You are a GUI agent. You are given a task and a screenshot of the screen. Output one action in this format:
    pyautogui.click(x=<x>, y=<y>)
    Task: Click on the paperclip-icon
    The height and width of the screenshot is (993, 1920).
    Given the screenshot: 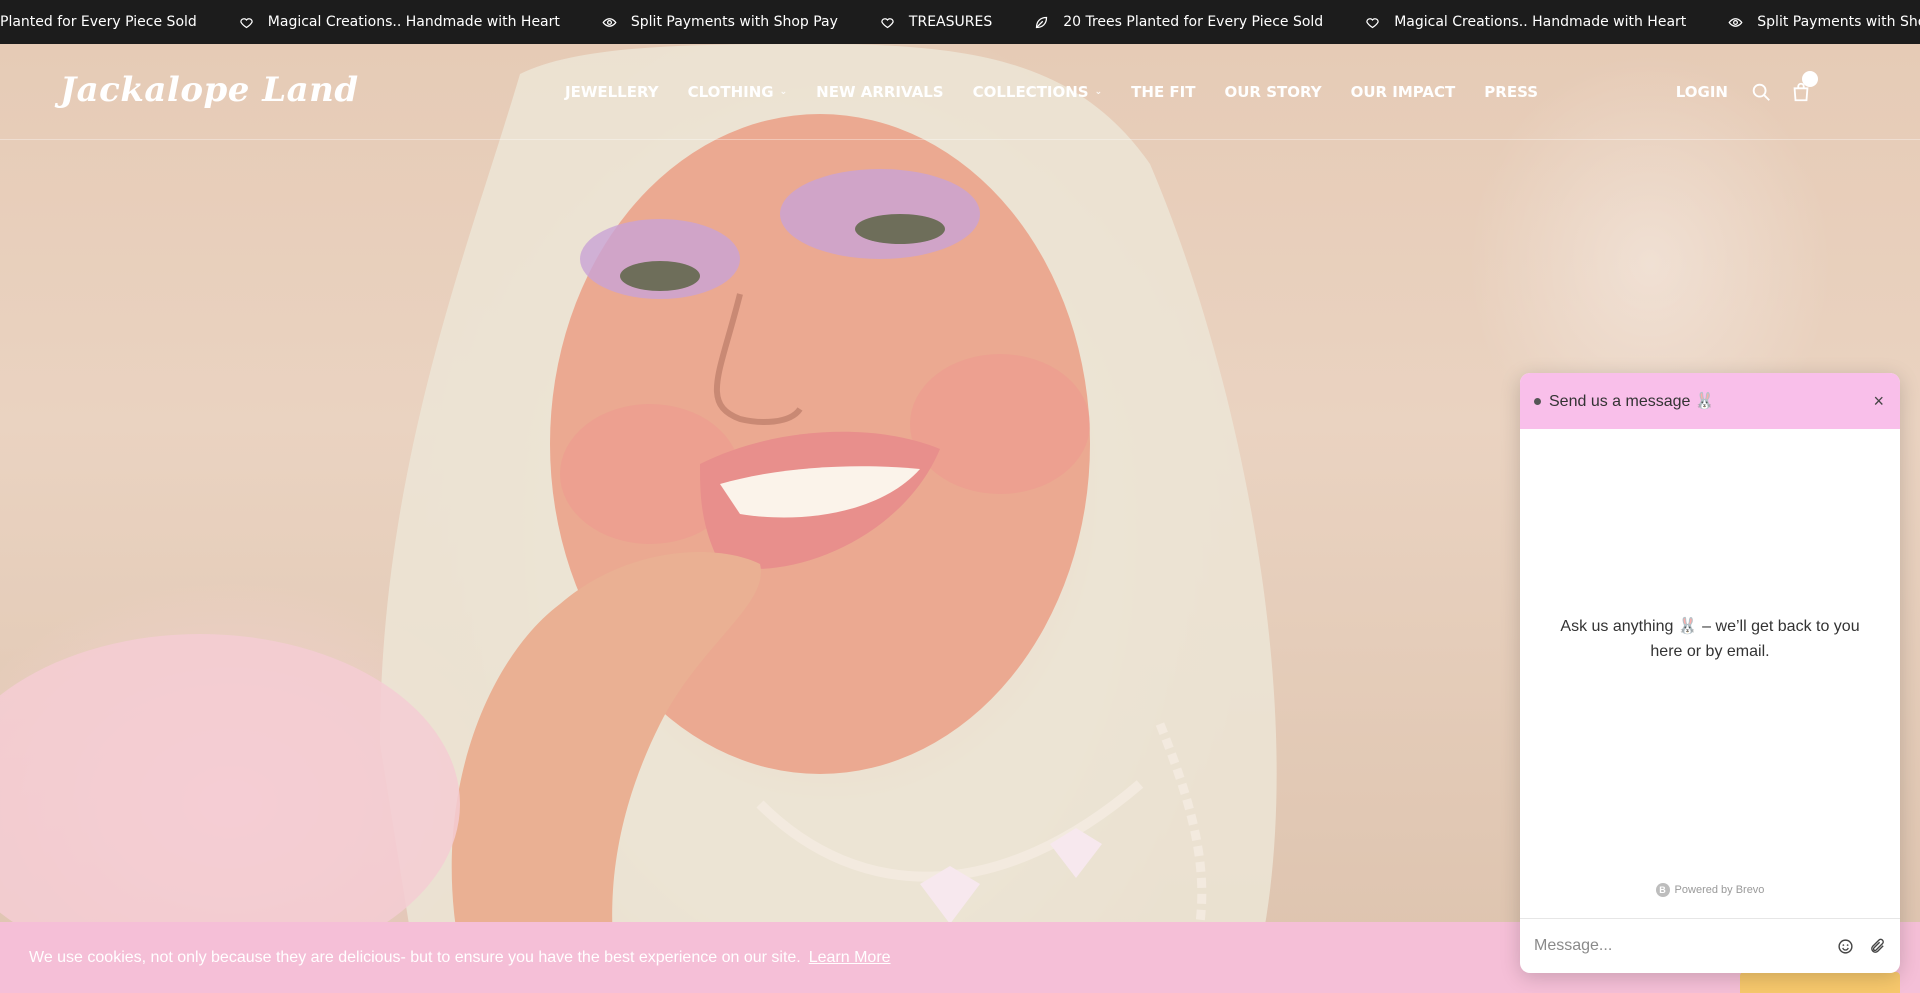 What is the action you would take?
    pyautogui.click(x=1877, y=945)
    